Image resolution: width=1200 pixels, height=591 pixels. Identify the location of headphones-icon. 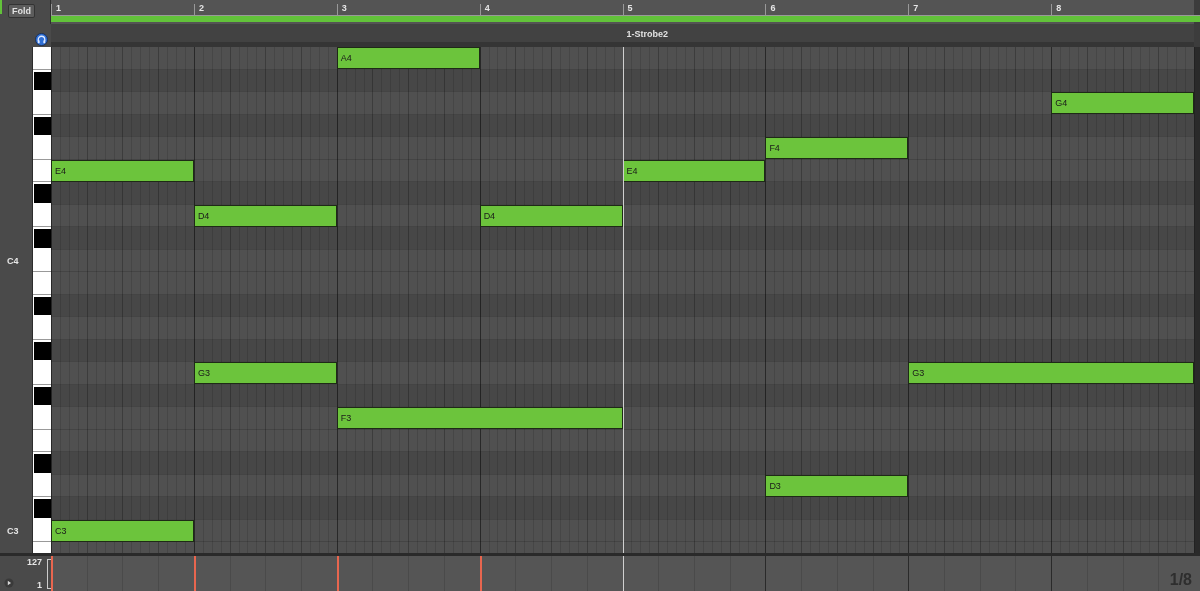
(41, 39).